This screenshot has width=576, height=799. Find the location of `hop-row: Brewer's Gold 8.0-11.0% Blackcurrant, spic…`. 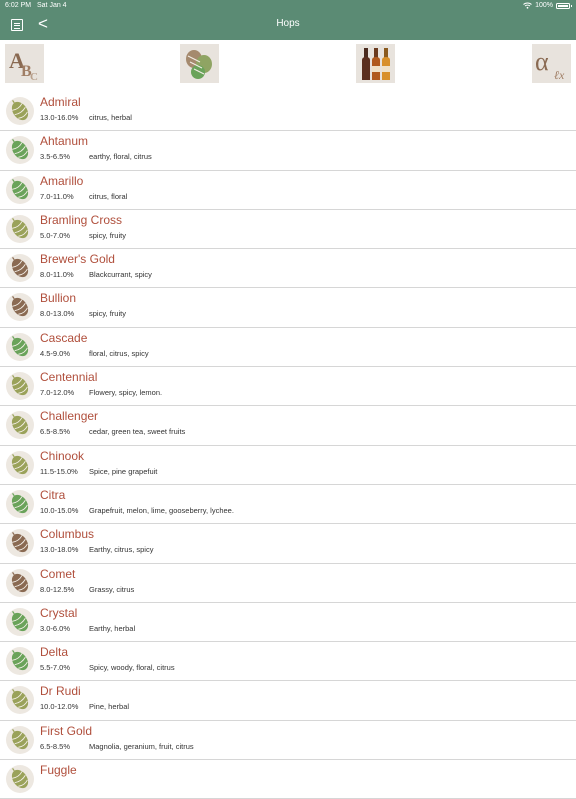

hop-row: Brewer's Gold 8.0-11.0% Blackcurrant, spic… is located at coordinates (288, 269).